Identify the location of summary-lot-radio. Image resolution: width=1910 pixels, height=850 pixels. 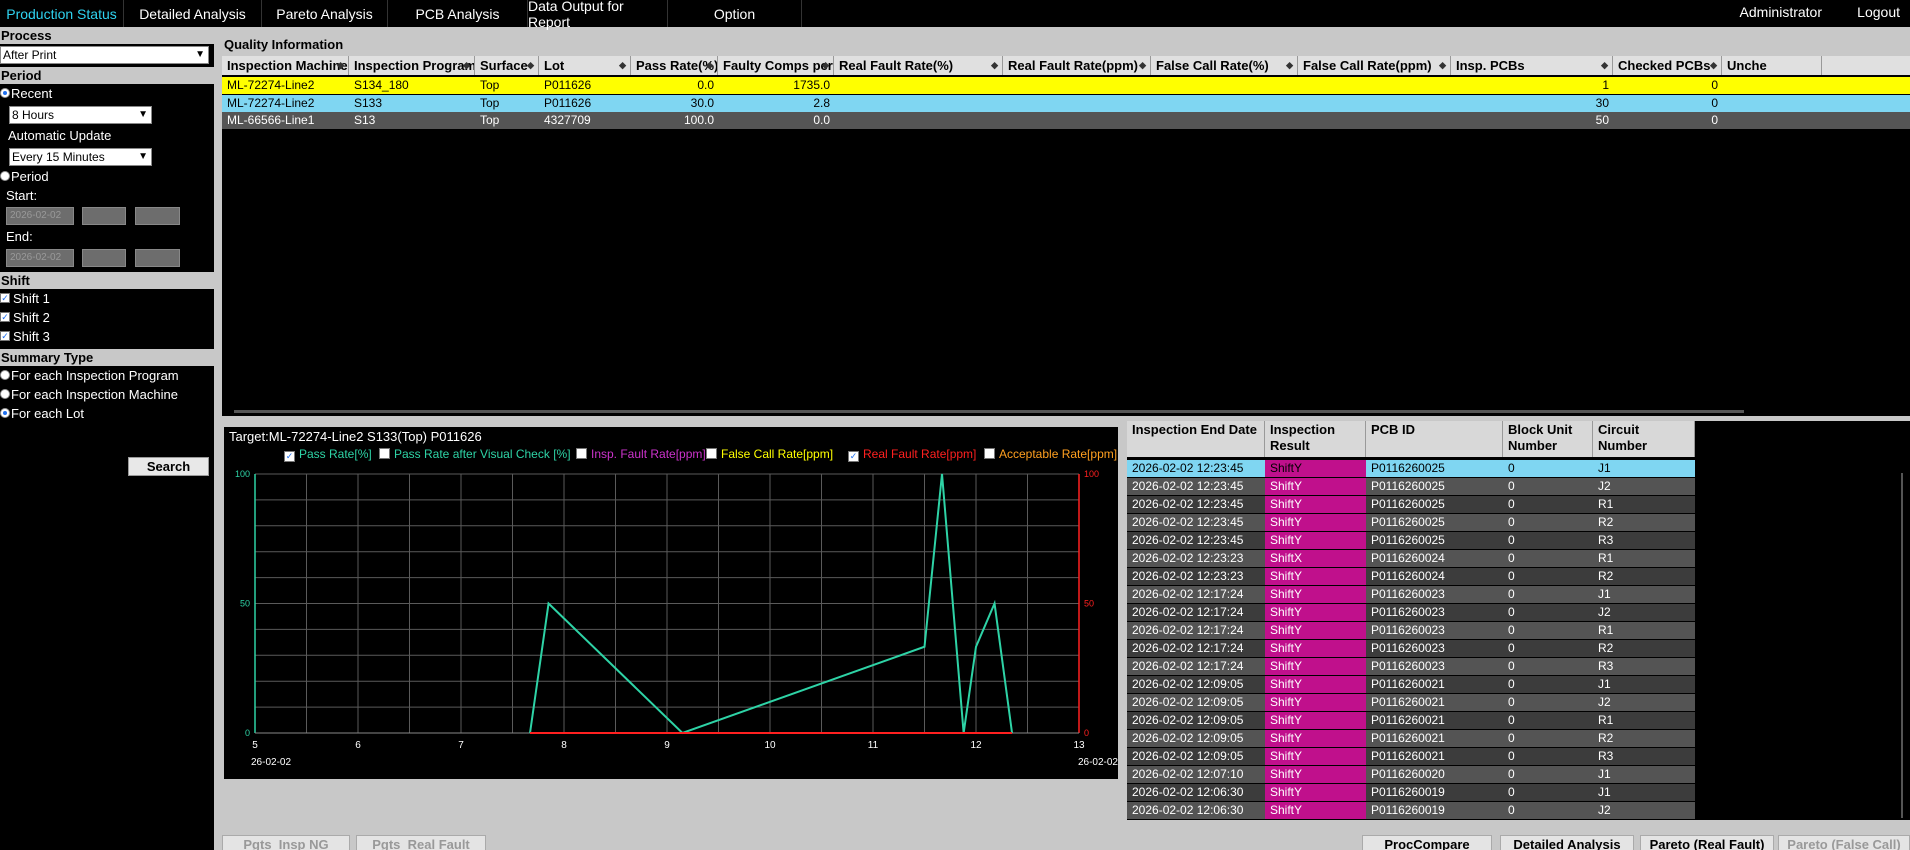
(5, 413).